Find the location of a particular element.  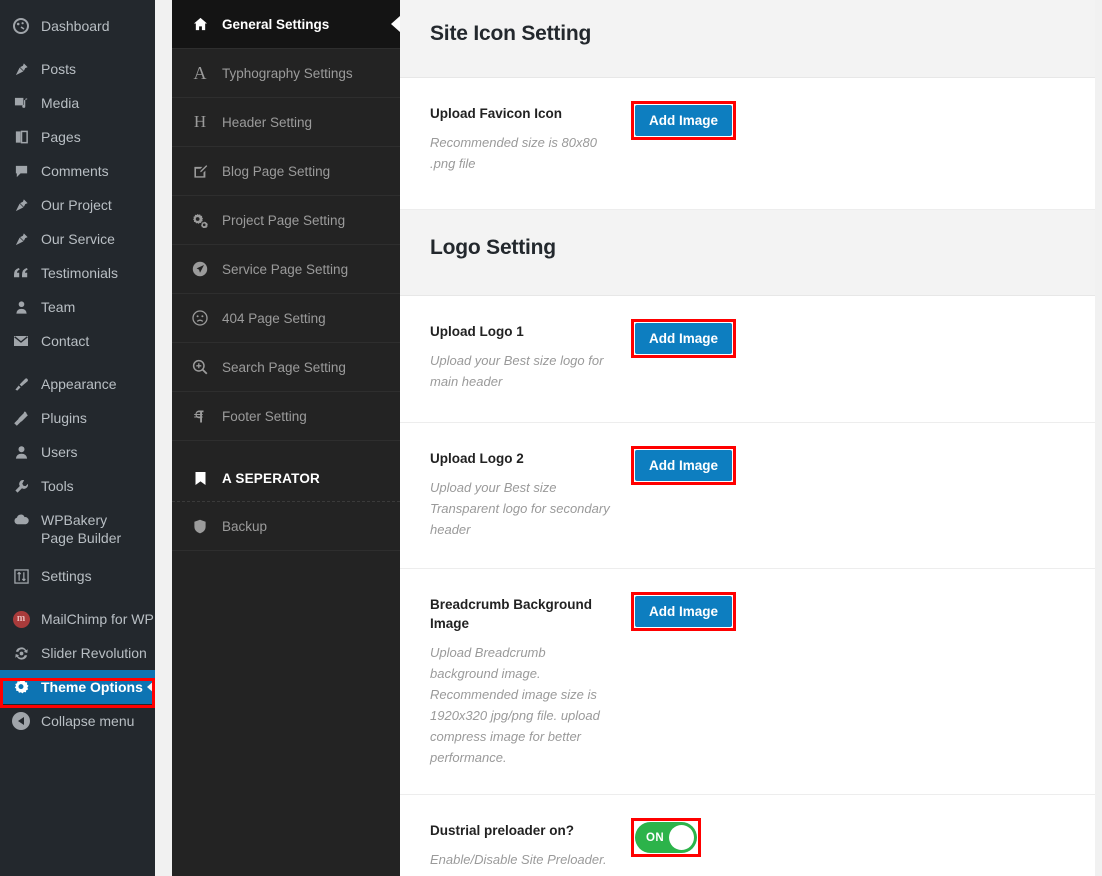

sidebar-item-label: MailChimp for WP is located at coordinates (97, 619).